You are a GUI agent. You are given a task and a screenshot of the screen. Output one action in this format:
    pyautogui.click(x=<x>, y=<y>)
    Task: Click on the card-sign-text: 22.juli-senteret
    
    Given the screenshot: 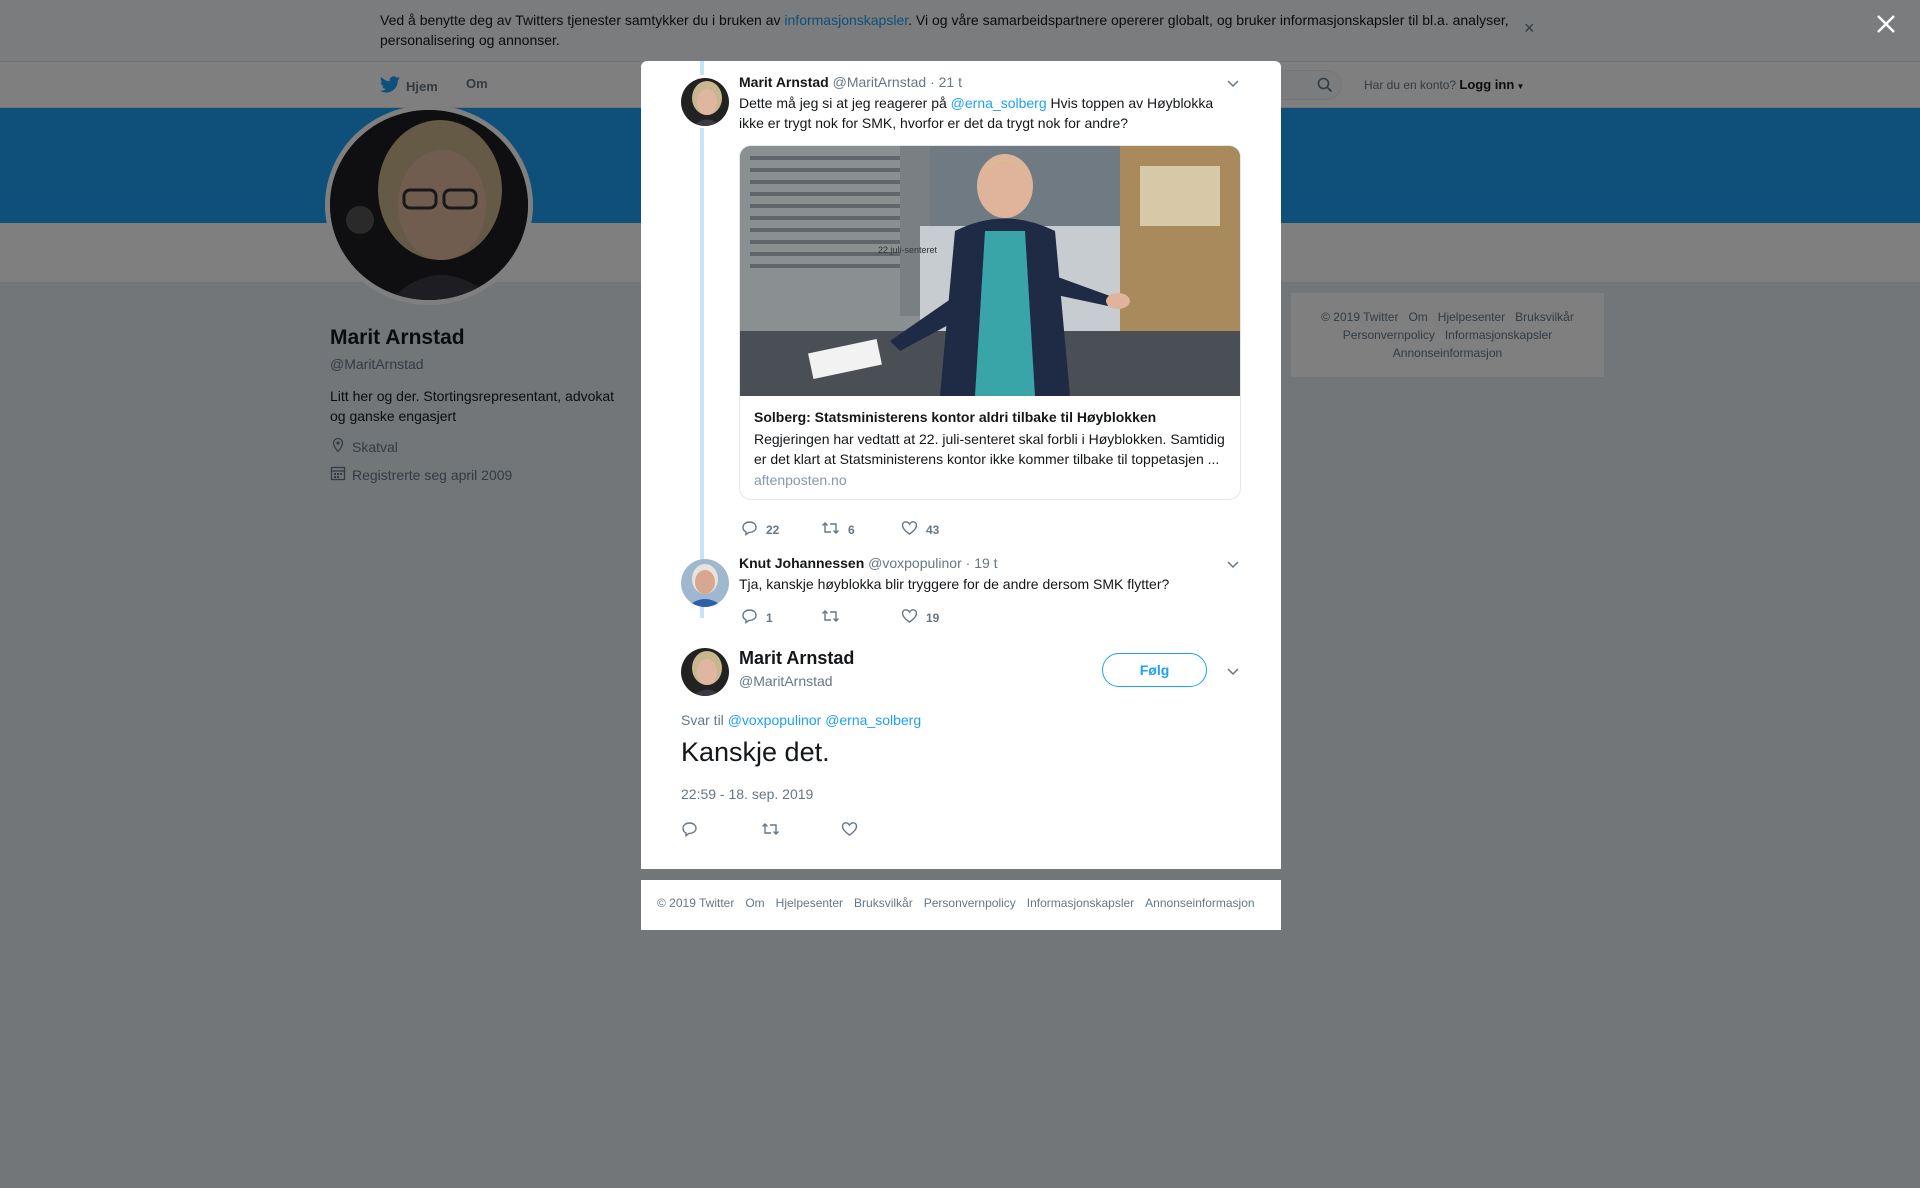 What is the action you would take?
    pyautogui.click(x=908, y=250)
    